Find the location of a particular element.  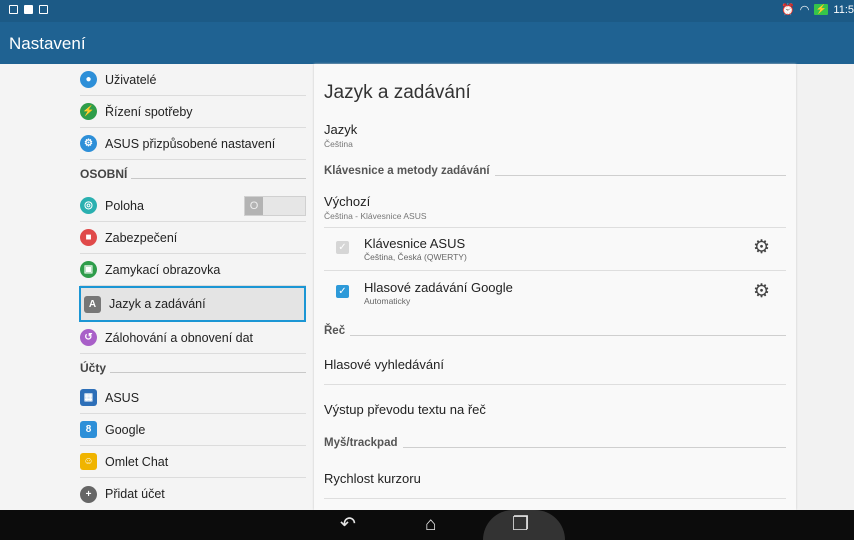

settings-item-label: Přidat účet is located at coordinates (135, 494).